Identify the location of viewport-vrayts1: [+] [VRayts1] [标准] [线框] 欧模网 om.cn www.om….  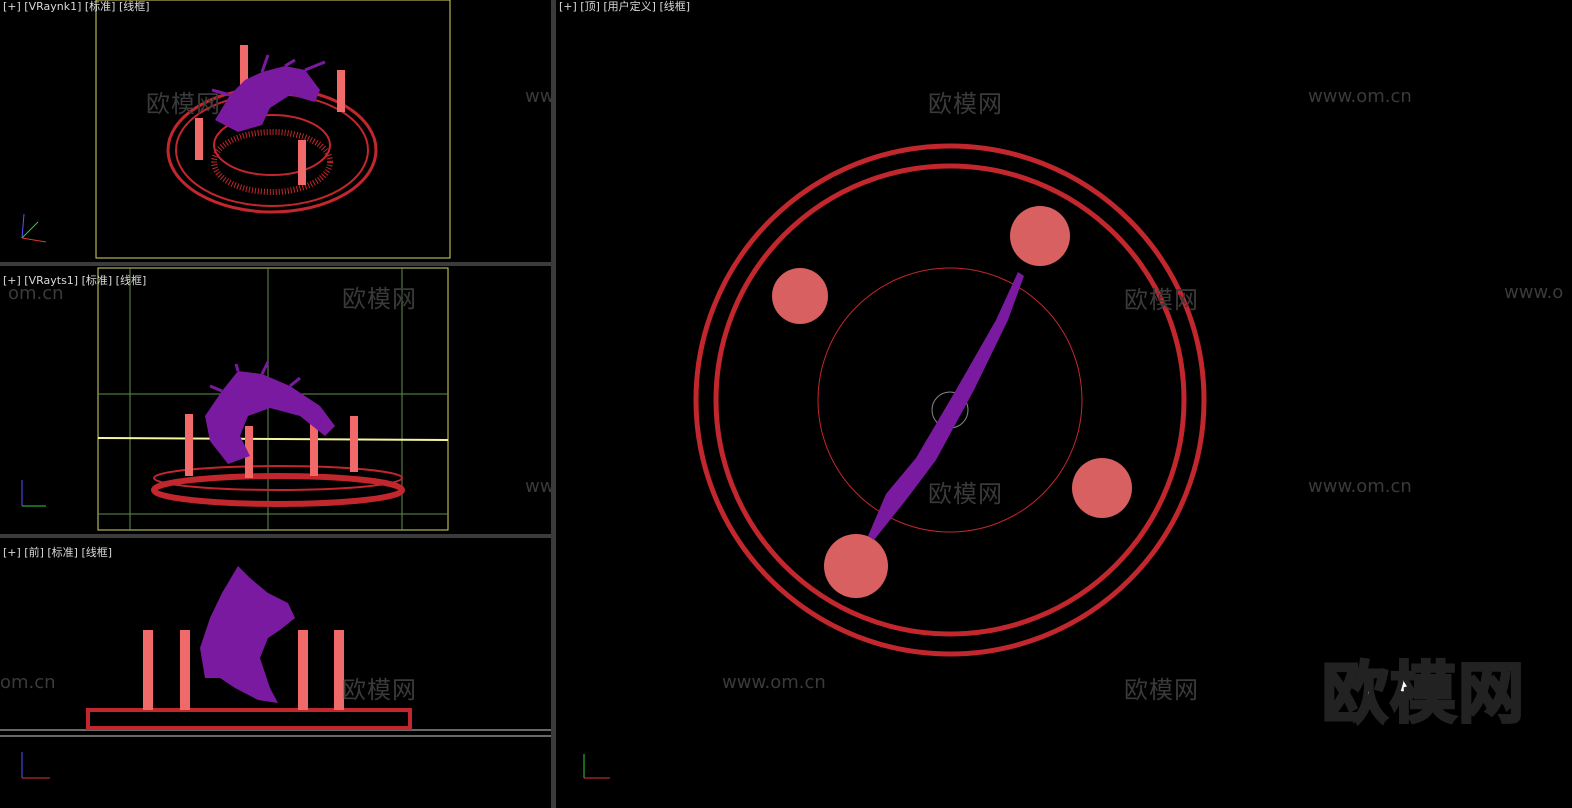
(275, 400).